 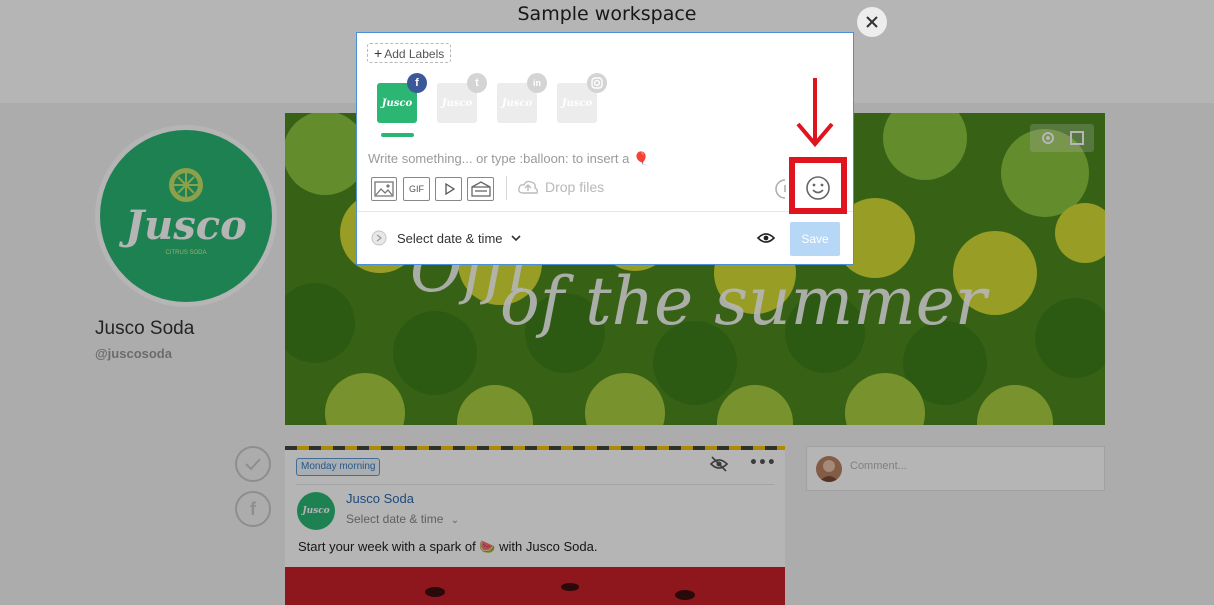 What do you see at coordinates (506, 188) in the screenshot?
I see `toolbar-divider` at bounding box center [506, 188].